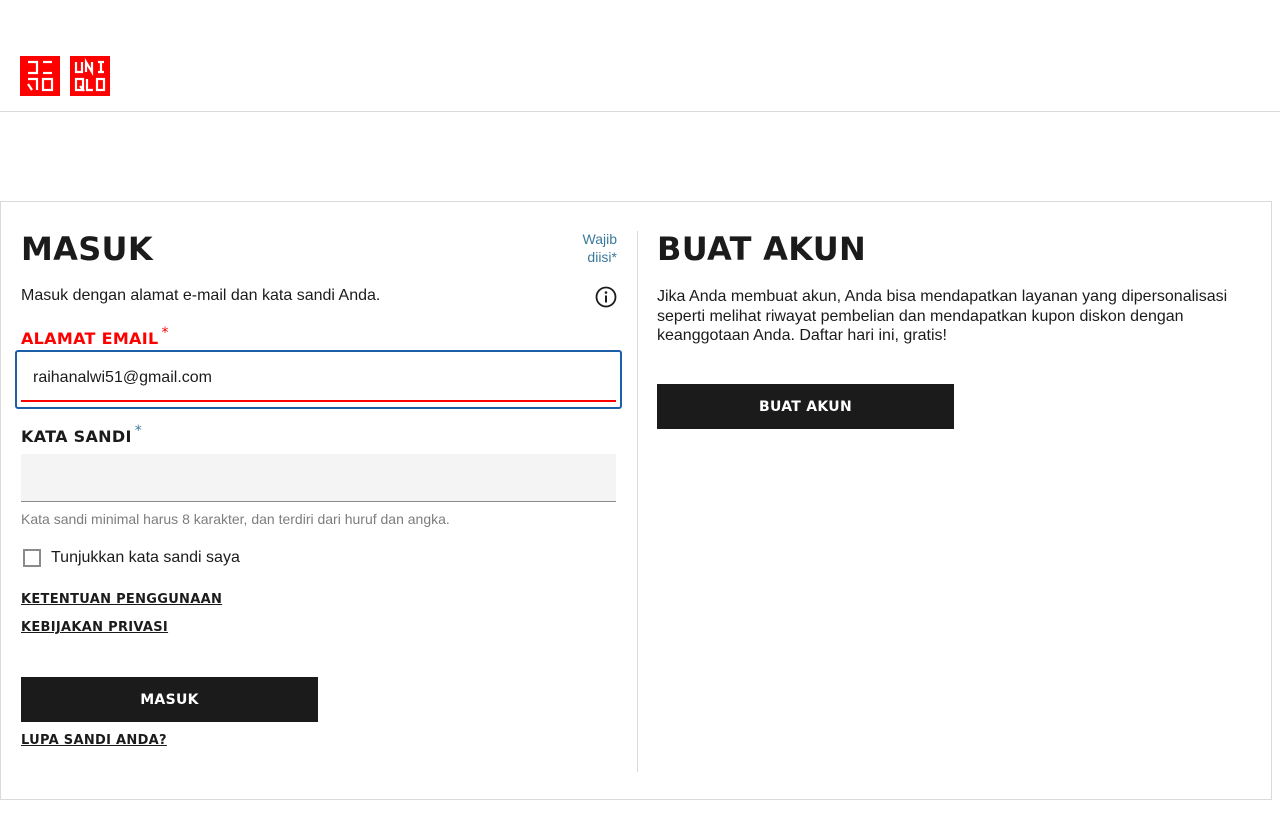 This screenshot has height=824, width=1280. I want to click on login-title: MASUK, so click(87, 249).